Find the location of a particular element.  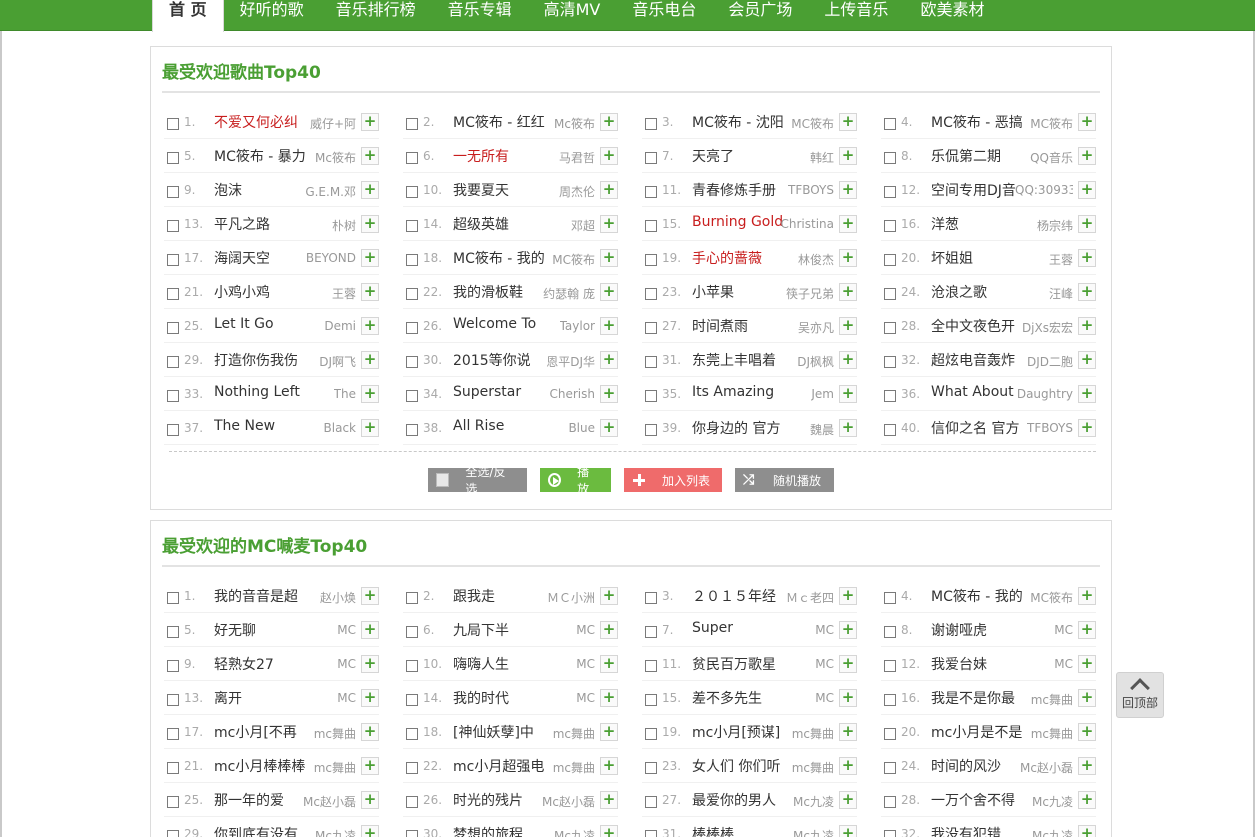

song-title-link: 好无聊 is located at coordinates (264, 630).